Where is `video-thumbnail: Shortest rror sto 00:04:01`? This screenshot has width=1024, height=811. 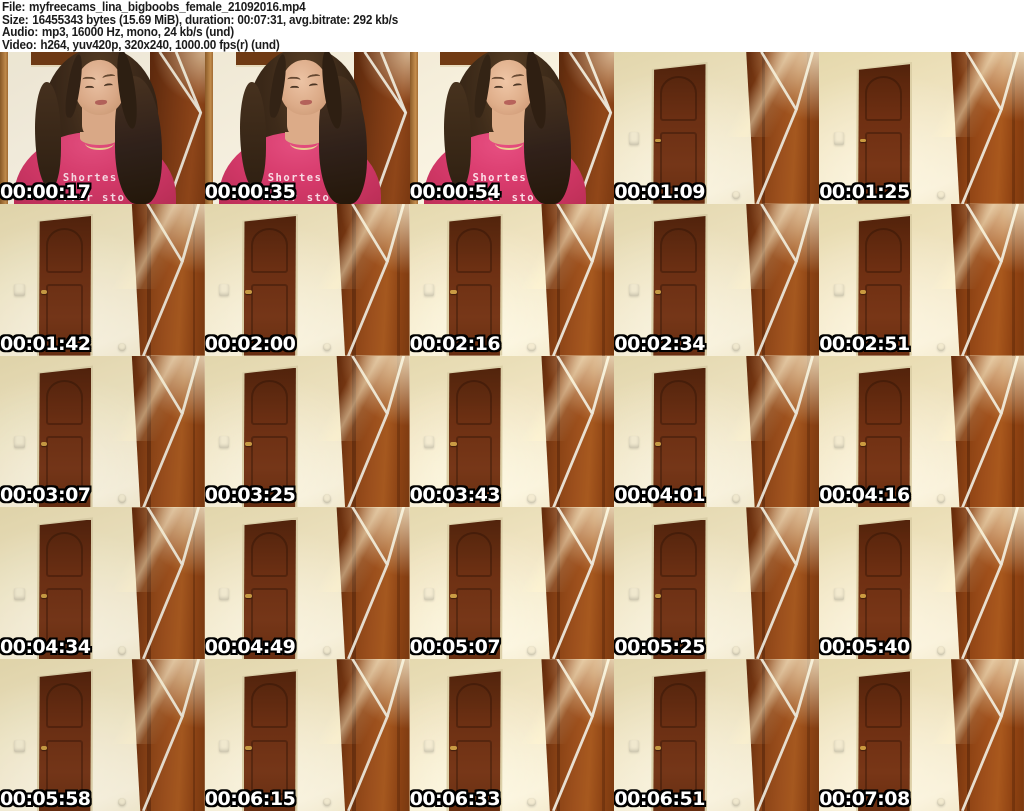
video-thumbnail: Shortest rror sto 00:04:01 is located at coordinates (717, 431).